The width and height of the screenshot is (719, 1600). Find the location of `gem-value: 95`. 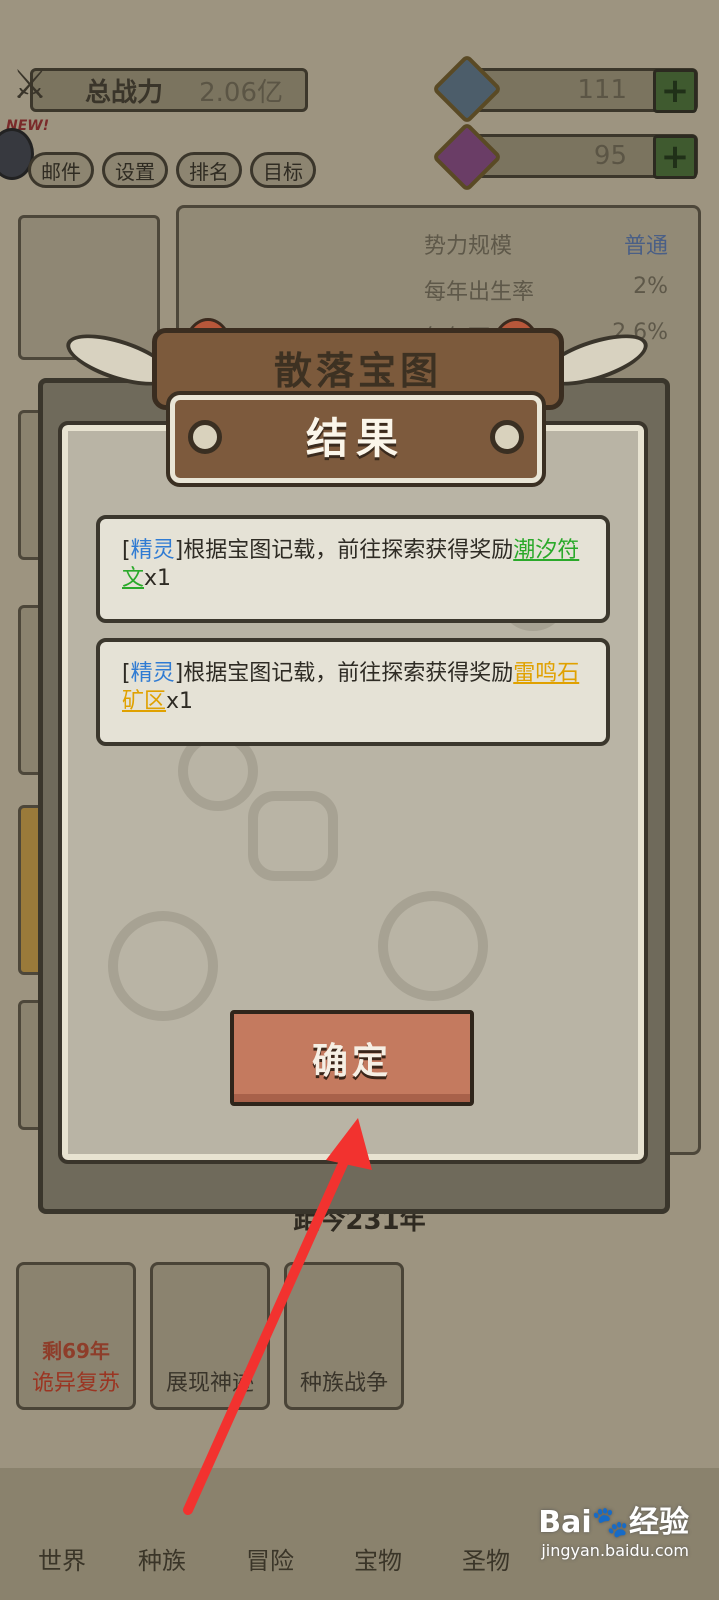

gem-value: 95 is located at coordinates (610, 156).